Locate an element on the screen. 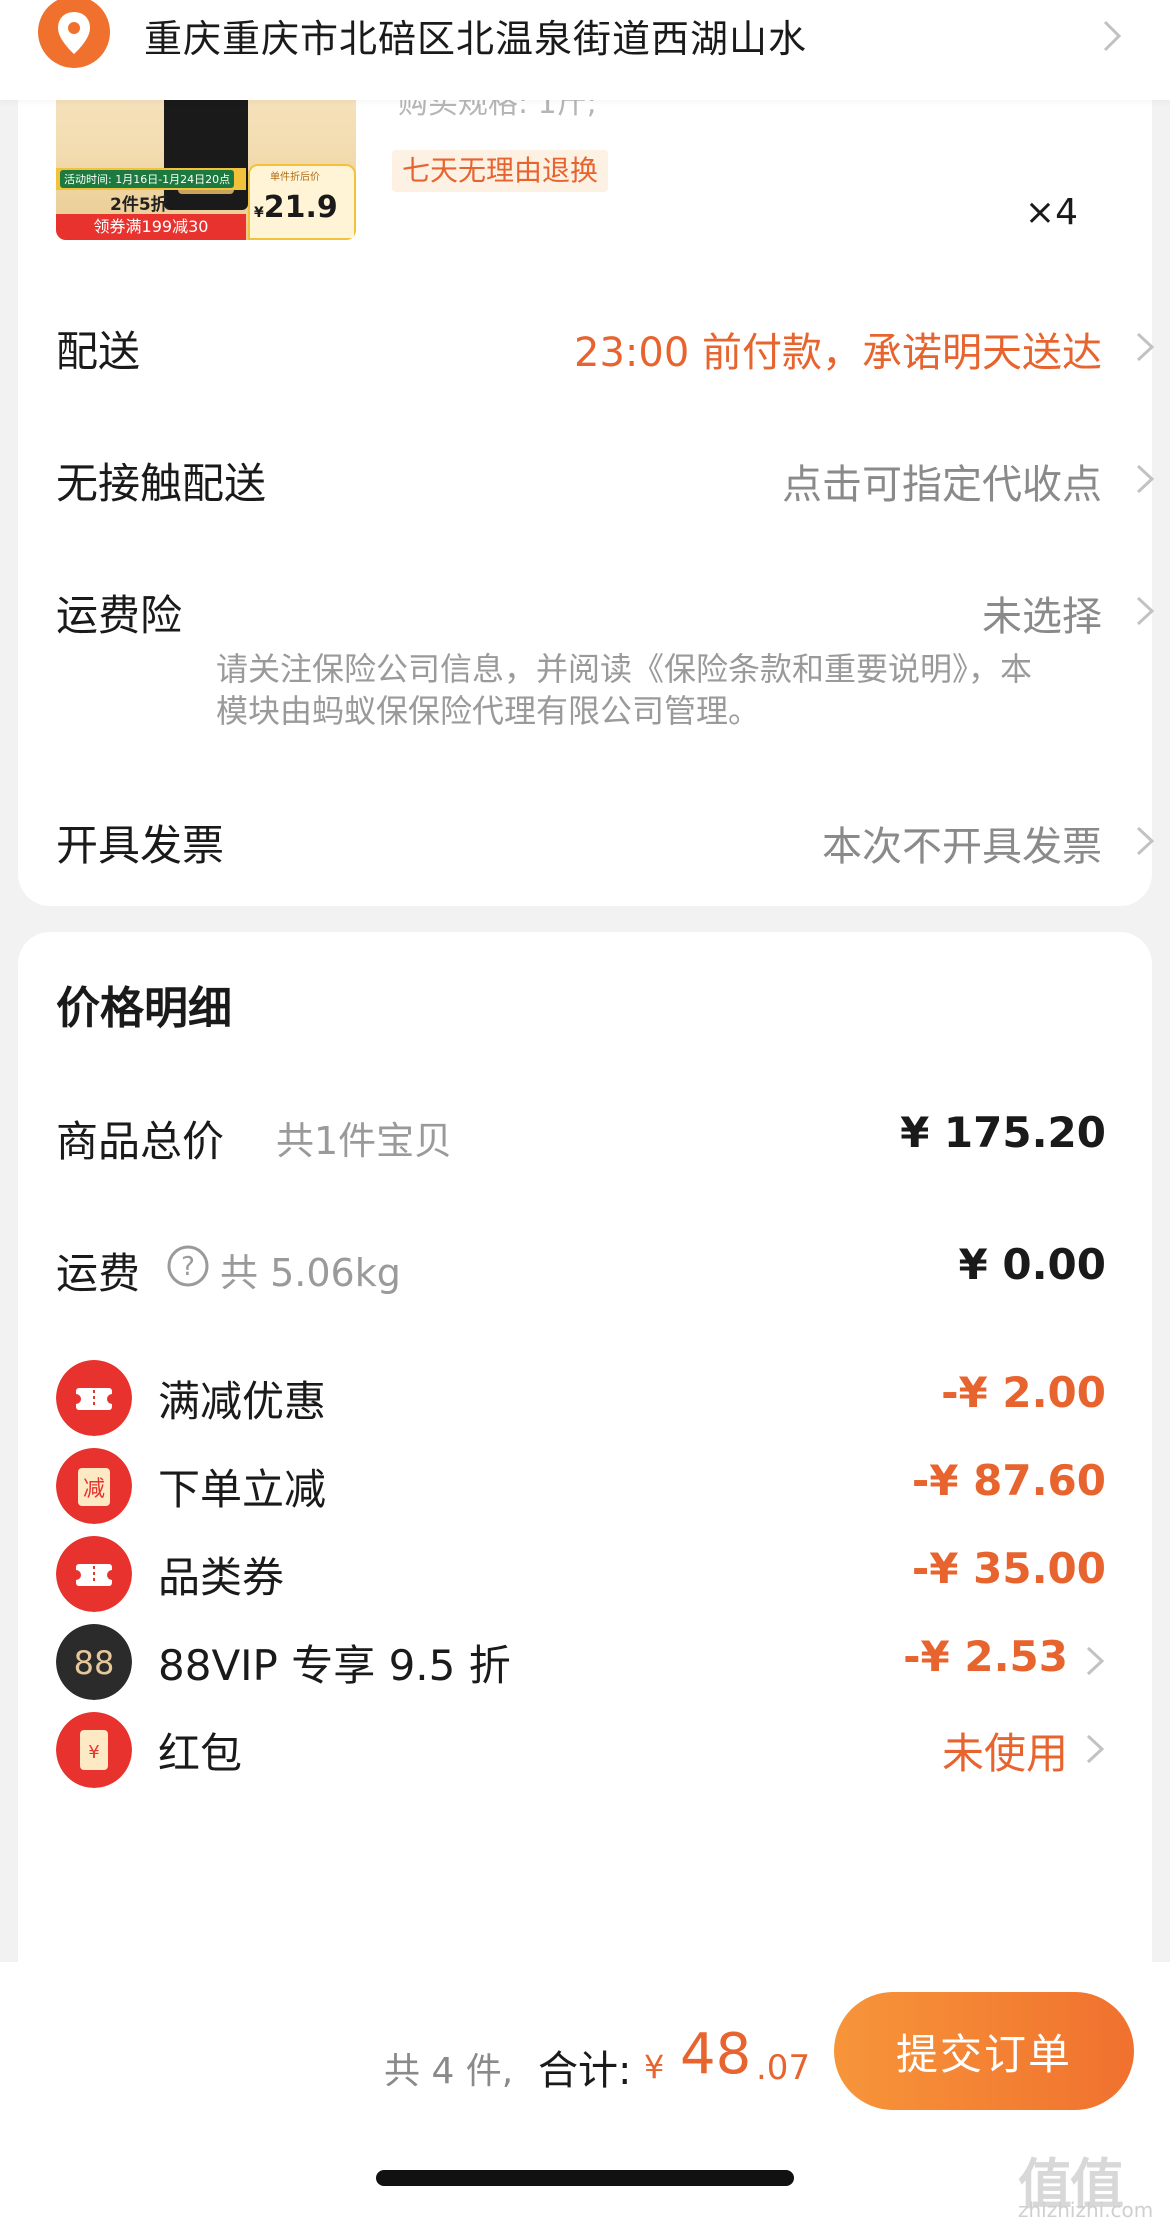 Image resolution: width=1170 pixels, height=2227 pixels. shipping-fee-label: 运费 is located at coordinates (98, 1273).